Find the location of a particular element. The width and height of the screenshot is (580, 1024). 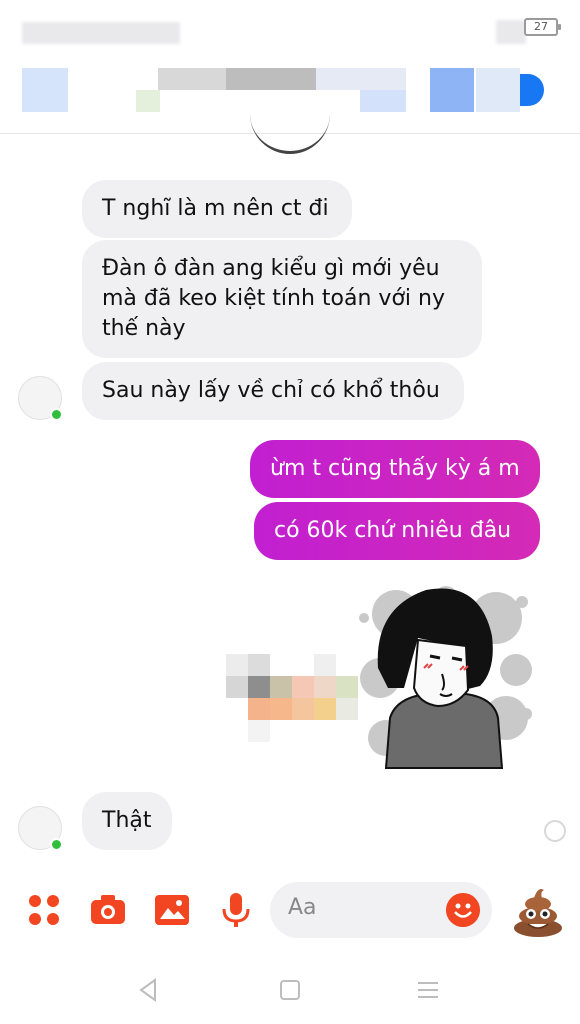

video-call-icon is located at coordinates (498, 90).